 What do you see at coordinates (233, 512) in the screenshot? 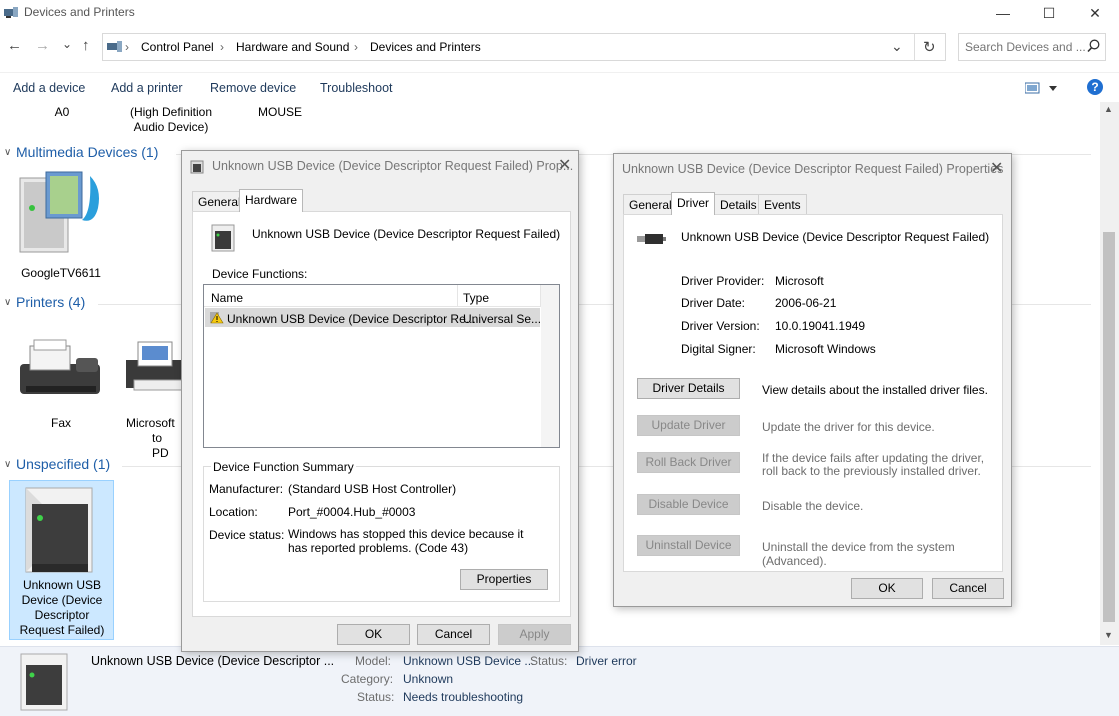
I see `location-label: Location:` at bounding box center [233, 512].